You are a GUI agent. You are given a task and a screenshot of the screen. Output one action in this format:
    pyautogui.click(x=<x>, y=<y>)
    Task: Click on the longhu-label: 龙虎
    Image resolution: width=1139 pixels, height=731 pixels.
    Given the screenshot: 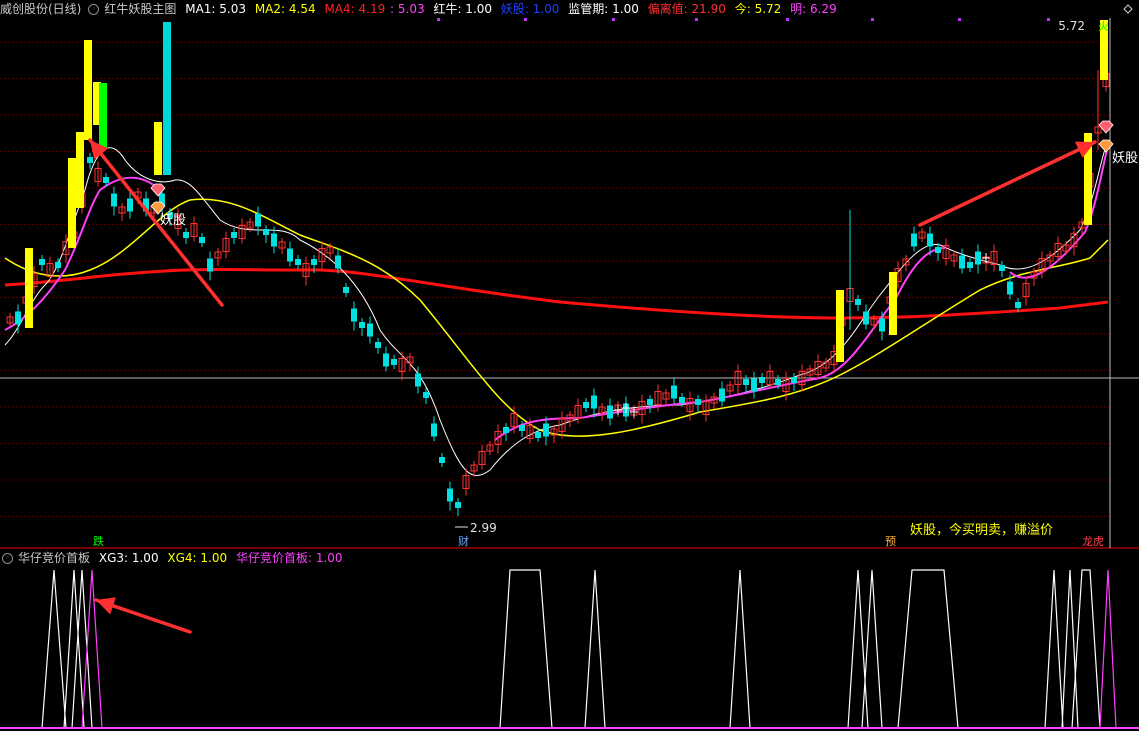 What is the action you would take?
    pyautogui.click(x=1093, y=541)
    